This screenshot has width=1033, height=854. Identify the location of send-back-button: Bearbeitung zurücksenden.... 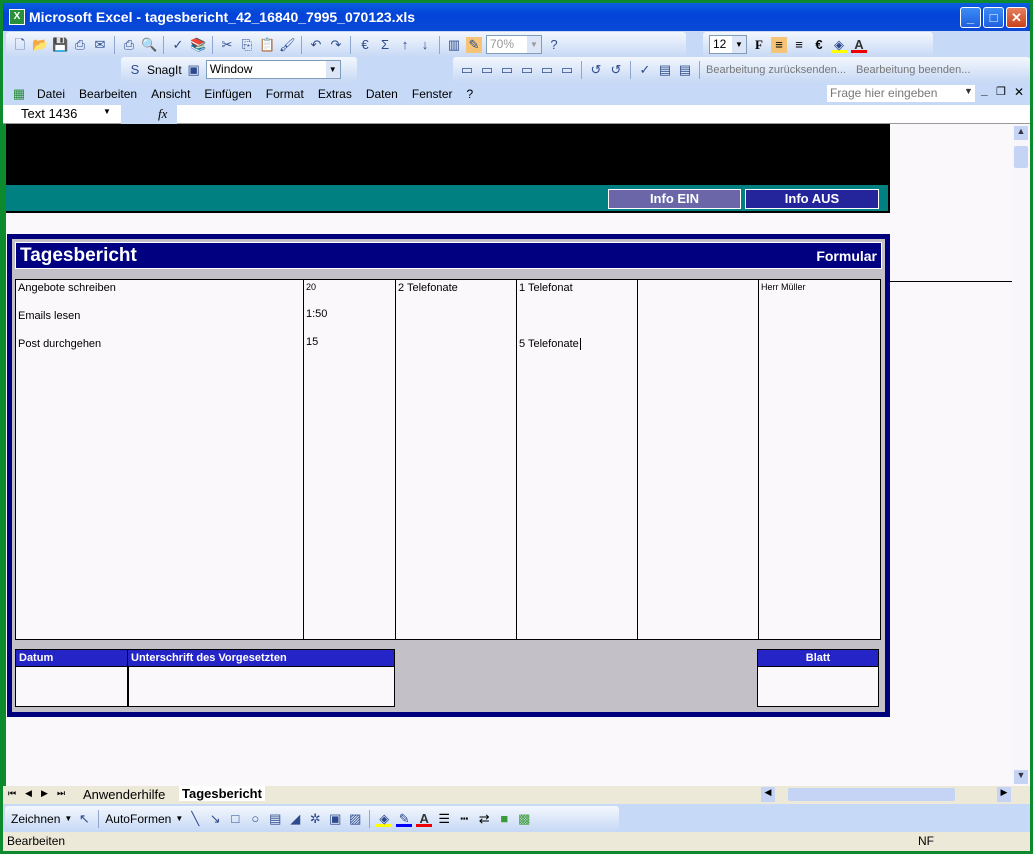
(776, 70).